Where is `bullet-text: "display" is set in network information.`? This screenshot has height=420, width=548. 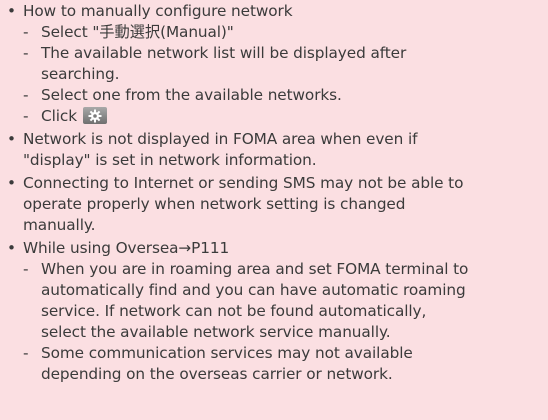
bullet-text: "display" is set in network information. is located at coordinates (170, 160).